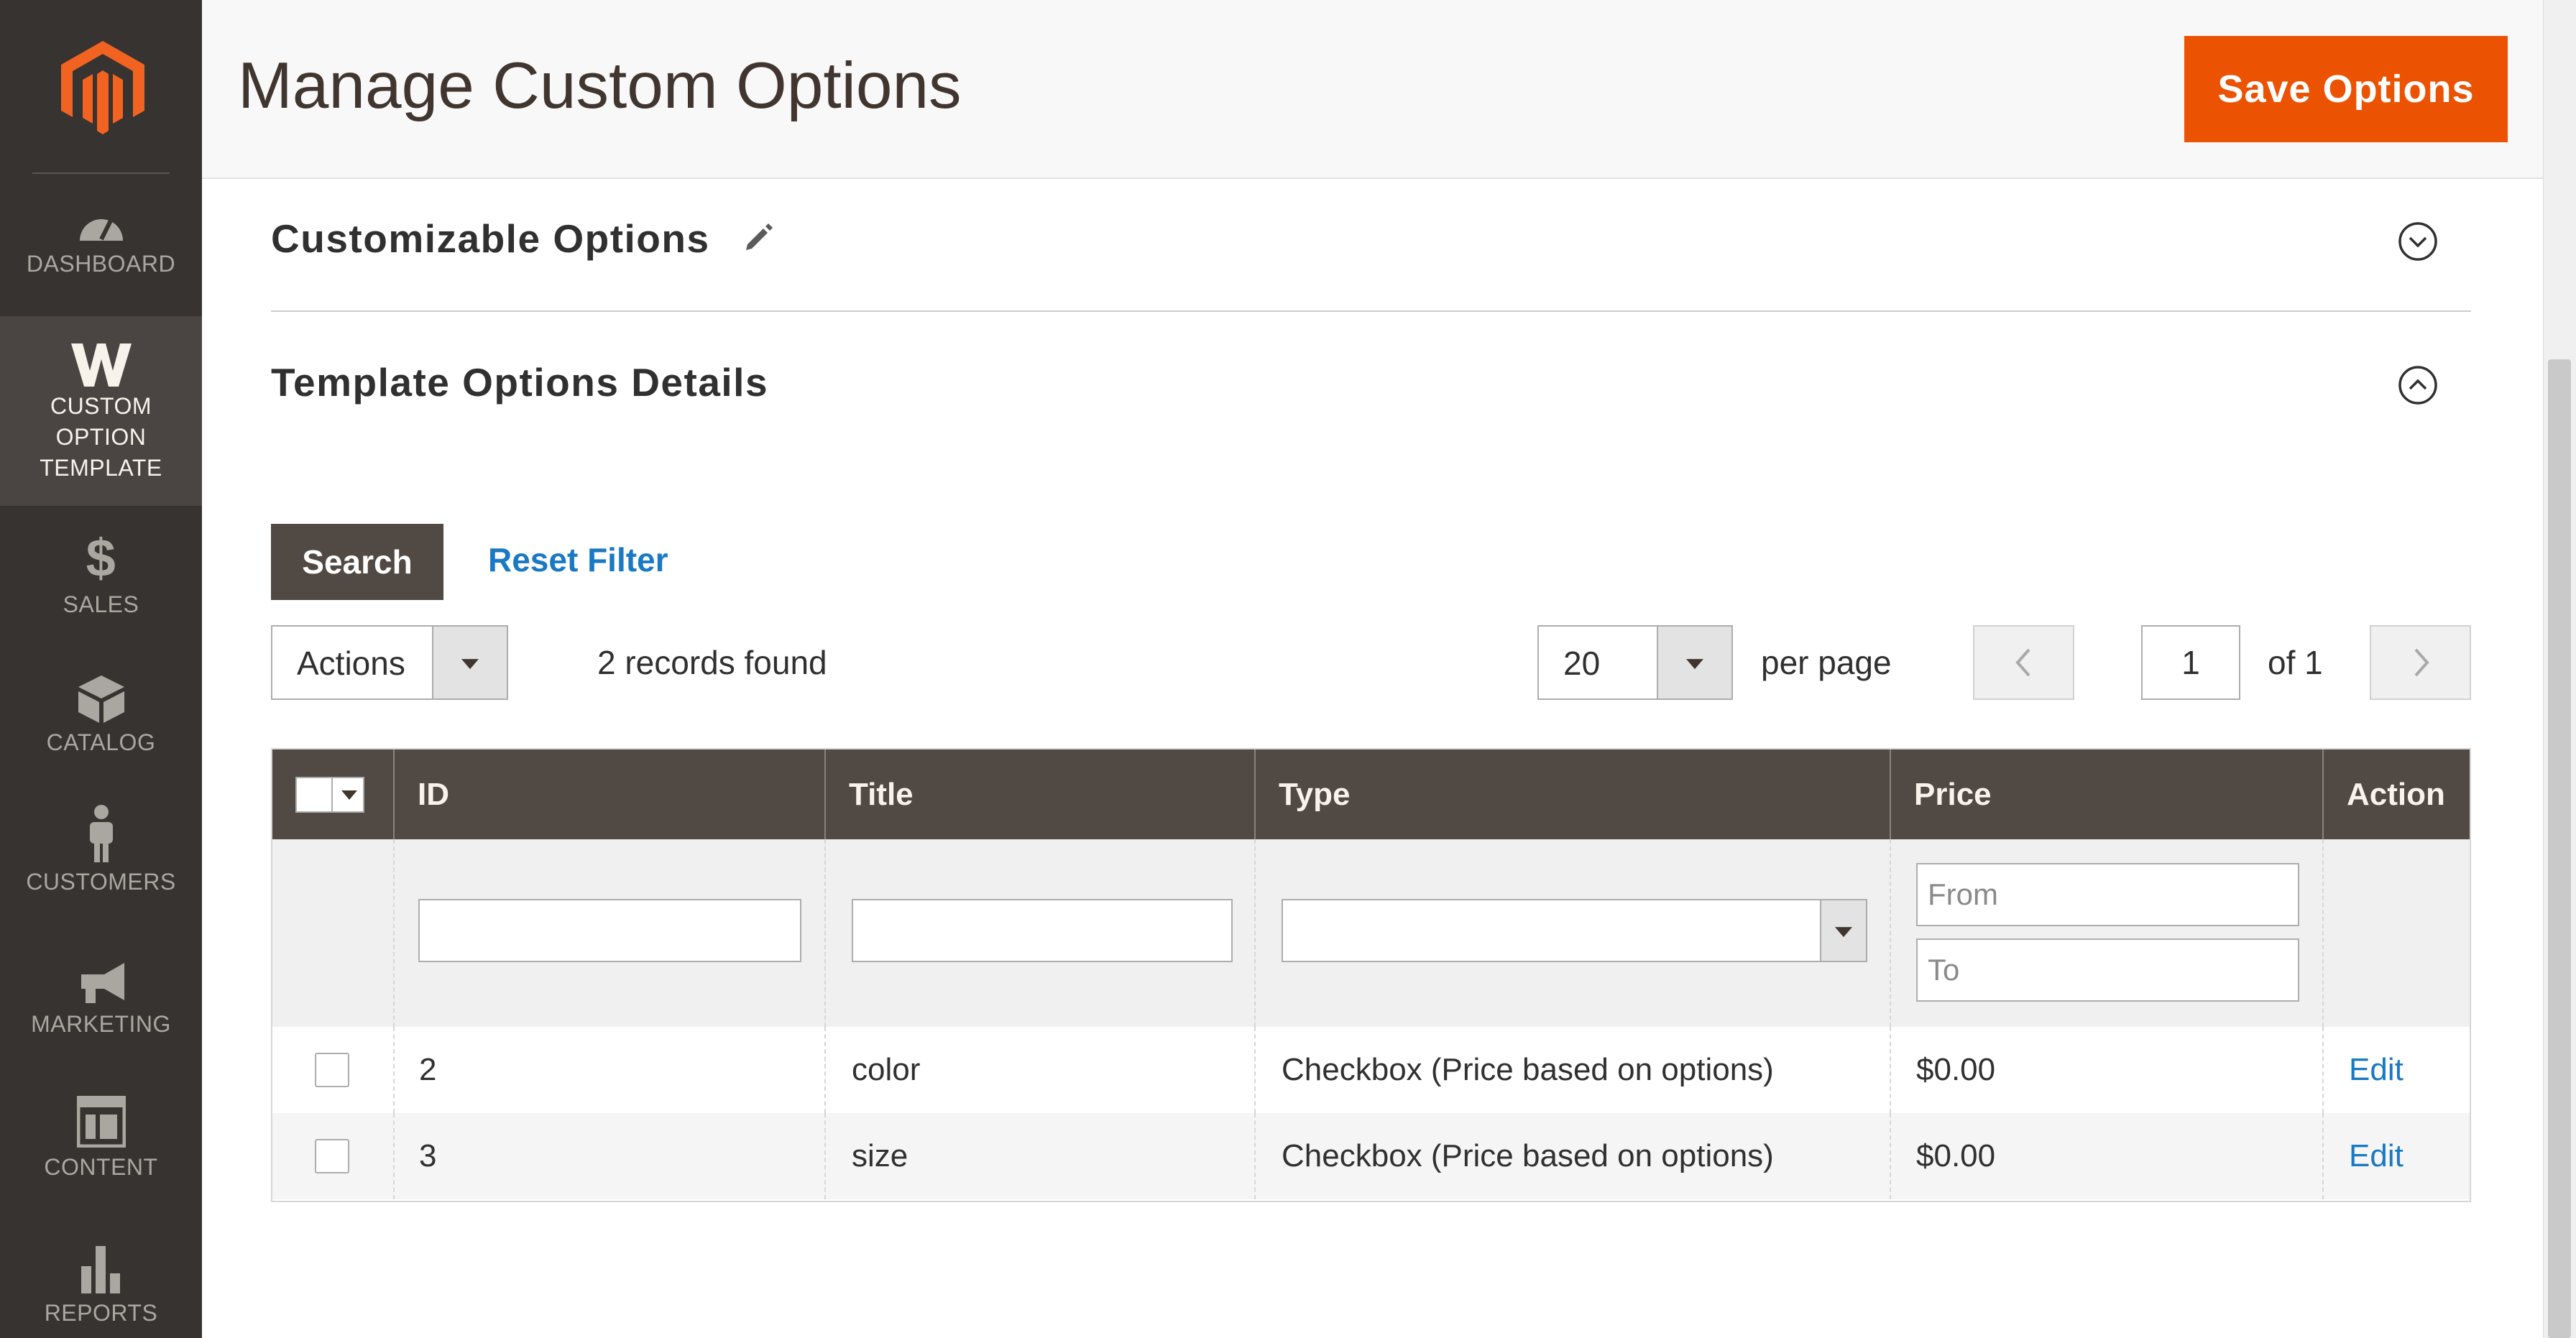 Image resolution: width=2576 pixels, height=1338 pixels. I want to click on nav-marketing: MARKETING, so click(101, 1000).